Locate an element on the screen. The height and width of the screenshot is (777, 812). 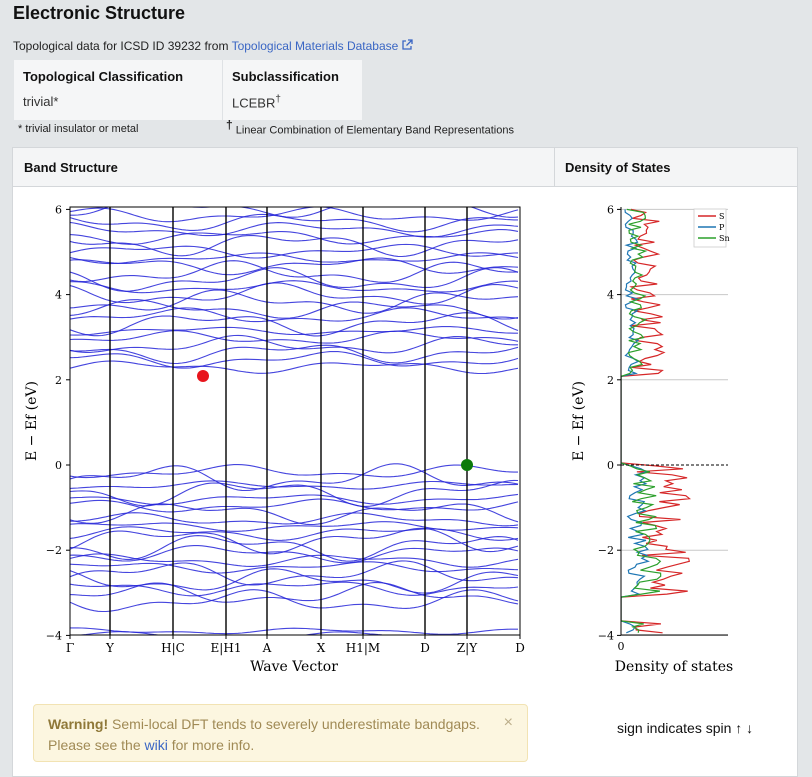
topological-db-link-label: Topological Materials Database is located at coordinates (315, 46).